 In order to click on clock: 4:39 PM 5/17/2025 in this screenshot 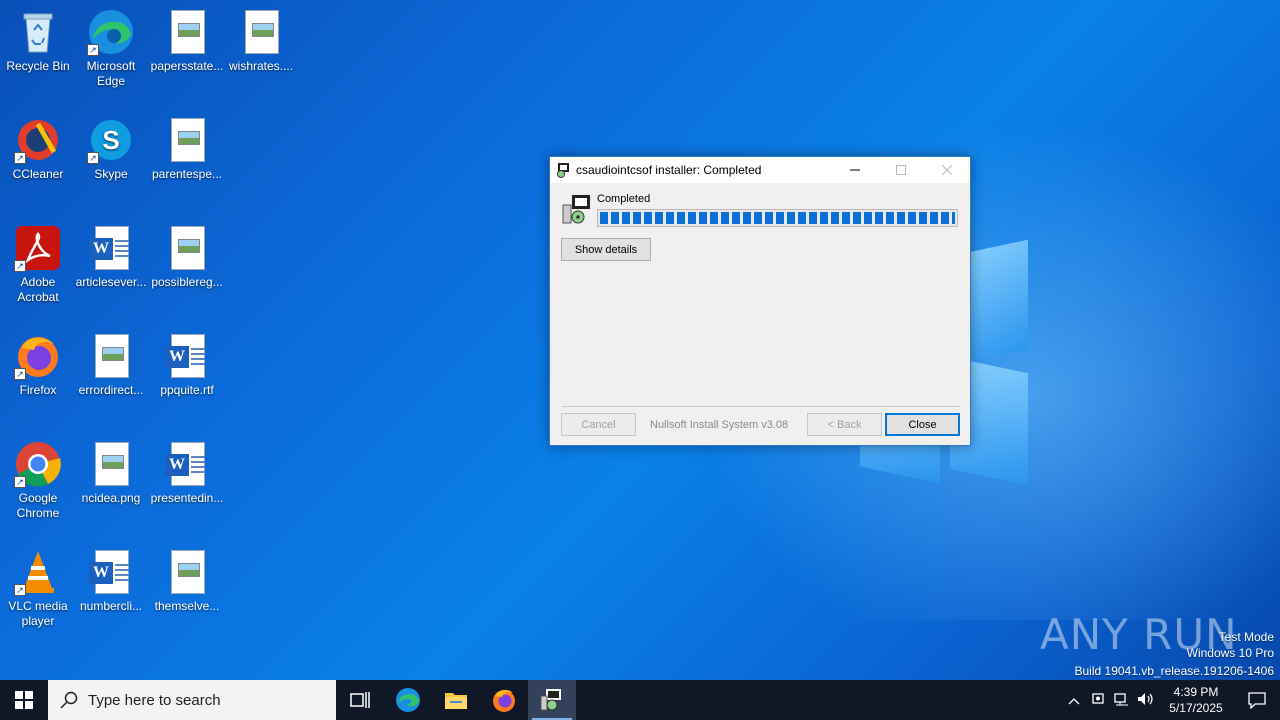, I will do `click(1196, 700)`.